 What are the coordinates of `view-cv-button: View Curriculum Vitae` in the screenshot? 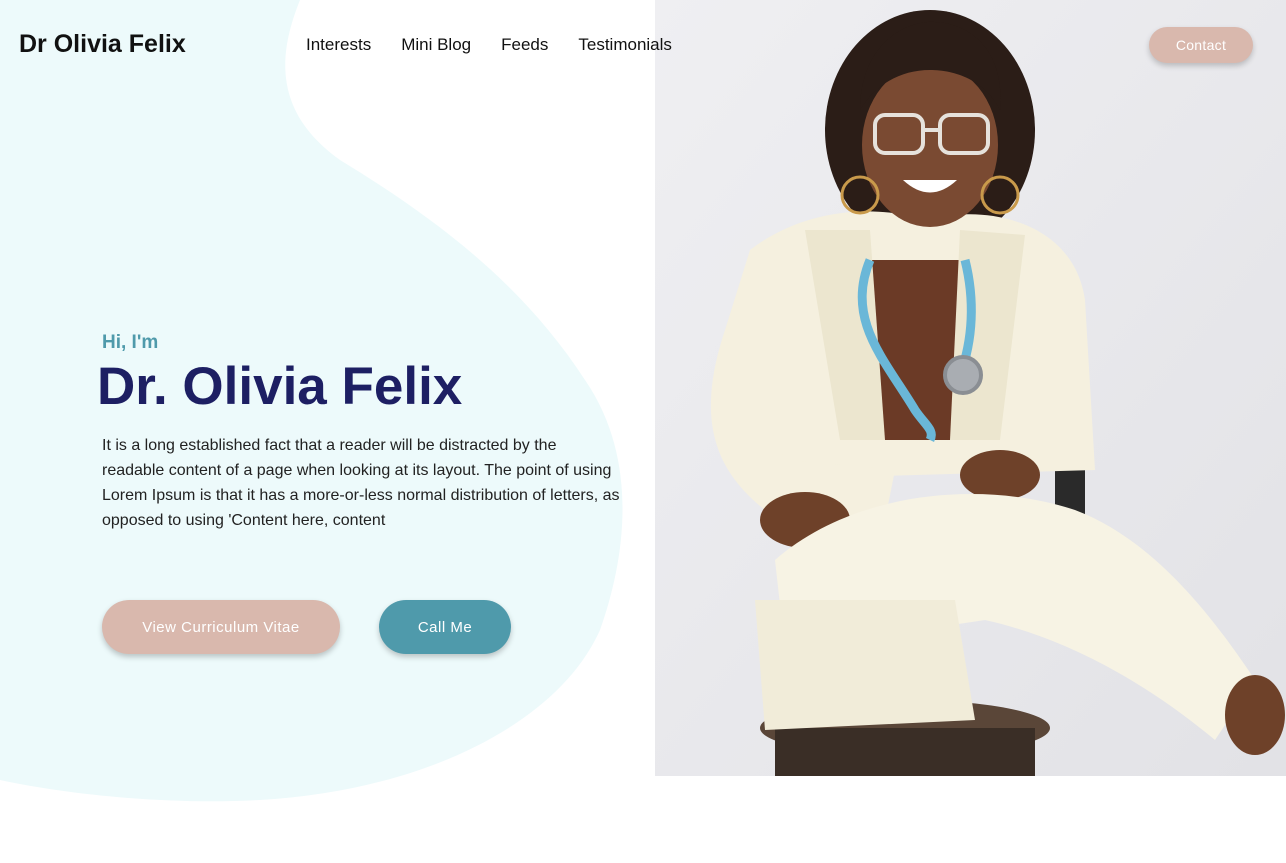 It's located at (221, 627).